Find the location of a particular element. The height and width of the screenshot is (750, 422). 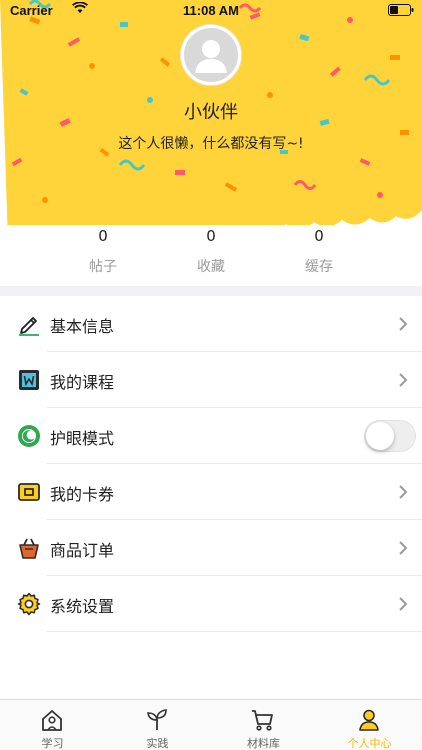

course-icon is located at coordinates (29, 380).